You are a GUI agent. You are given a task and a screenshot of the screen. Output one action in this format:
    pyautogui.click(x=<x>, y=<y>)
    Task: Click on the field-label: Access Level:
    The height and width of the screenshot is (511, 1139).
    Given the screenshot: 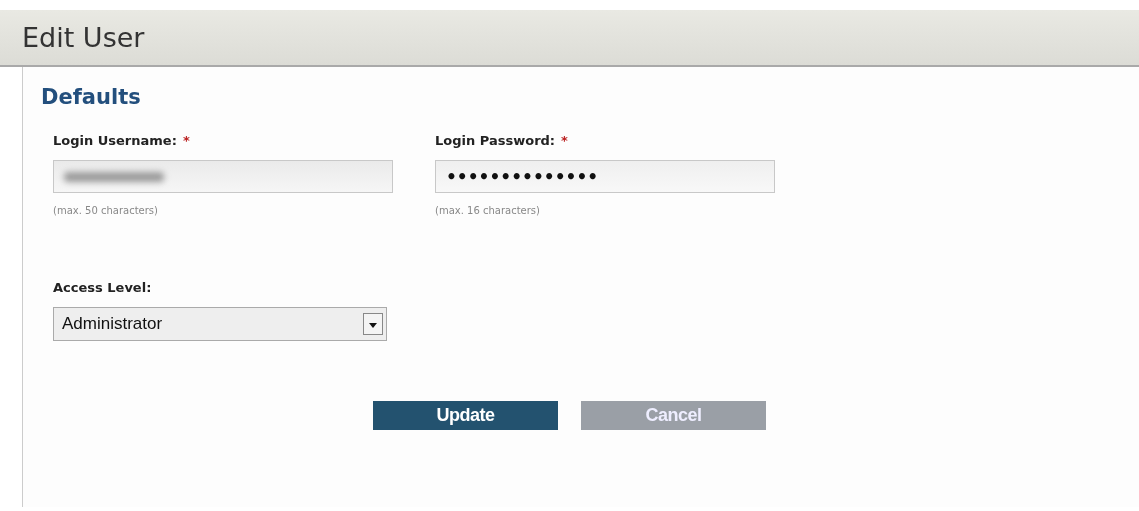 What is the action you would take?
    pyautogui.click(x=102, y=287)
    